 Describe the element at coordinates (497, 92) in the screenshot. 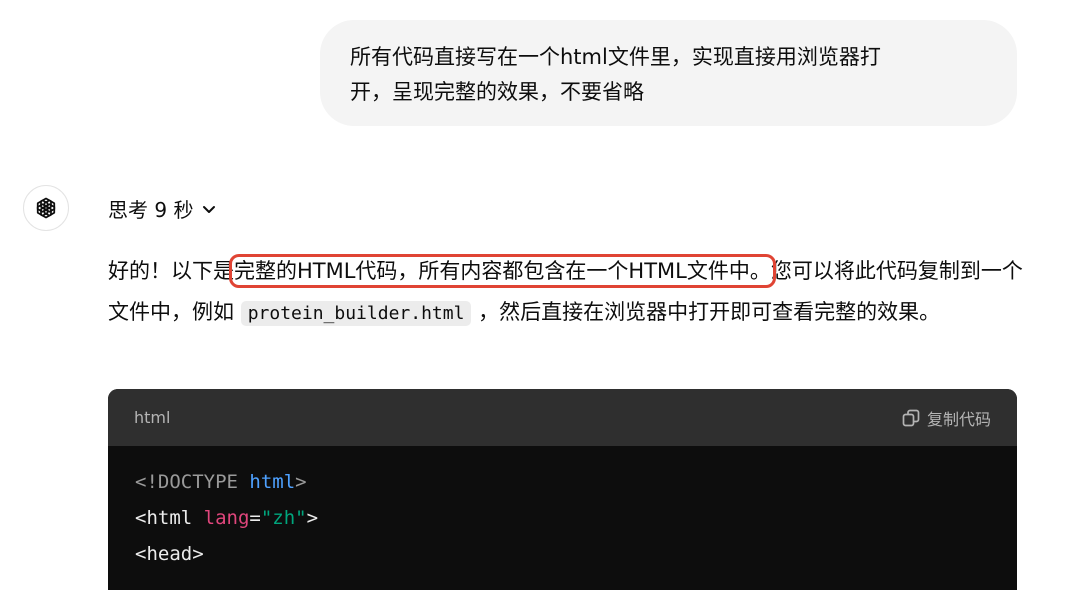

I see `user-message-line-2: 开，呈现完整的效果，不要省略` at that location.